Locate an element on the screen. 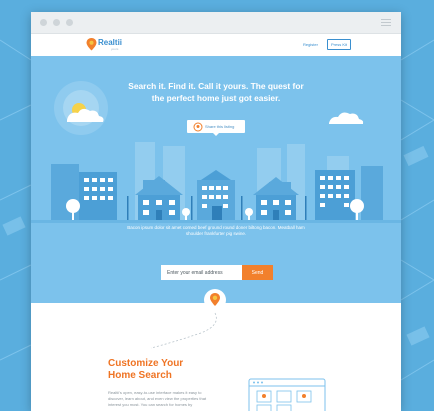 This screenshot has height=411, width=434. share-listing-label: Share this listing is located at coordinates (220, 126).